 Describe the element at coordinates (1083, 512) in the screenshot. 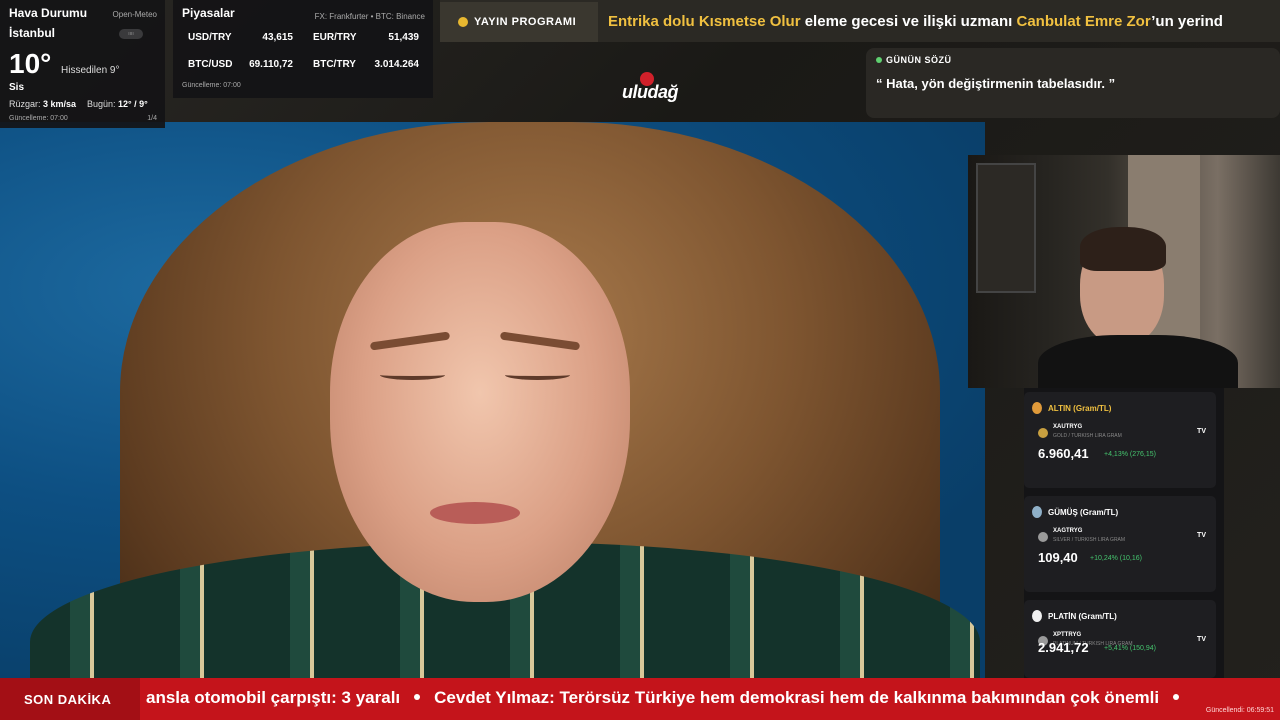

I see `commodity-title: GÜMÜŞ (Gram/TL)` at that location.